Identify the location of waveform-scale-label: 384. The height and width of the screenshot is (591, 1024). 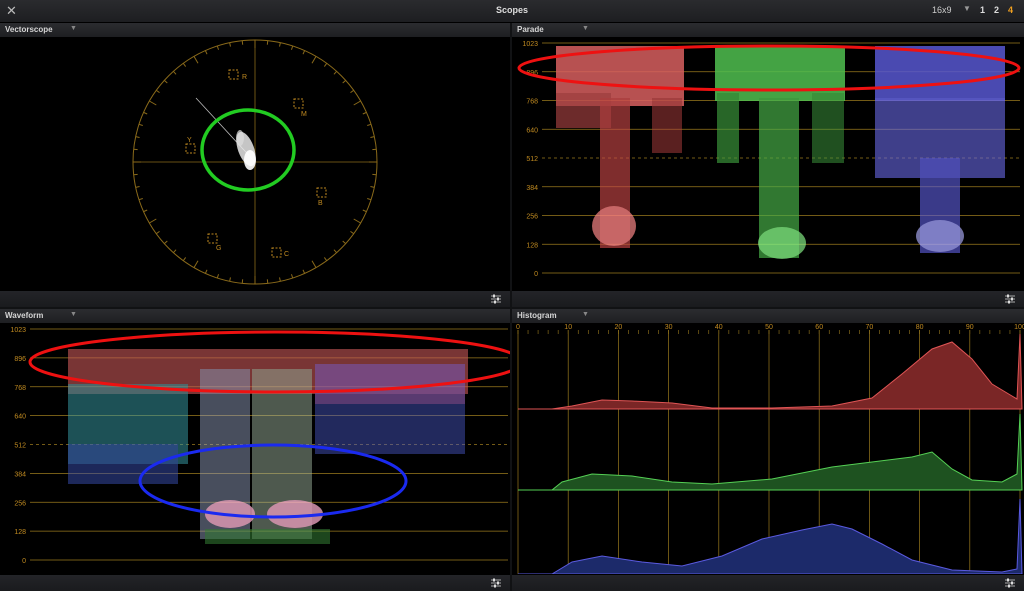
(20, 474).